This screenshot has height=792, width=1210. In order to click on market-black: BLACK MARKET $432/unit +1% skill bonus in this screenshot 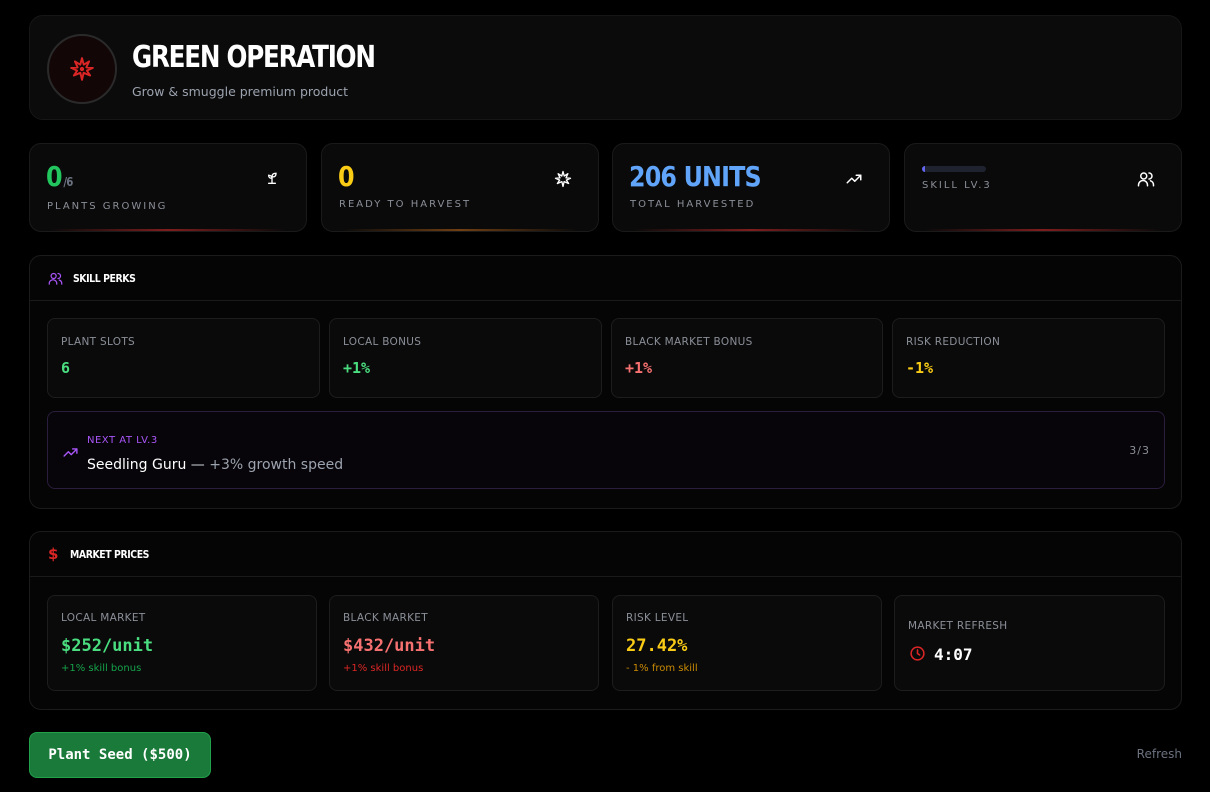, I will do `click(464, 643)`.